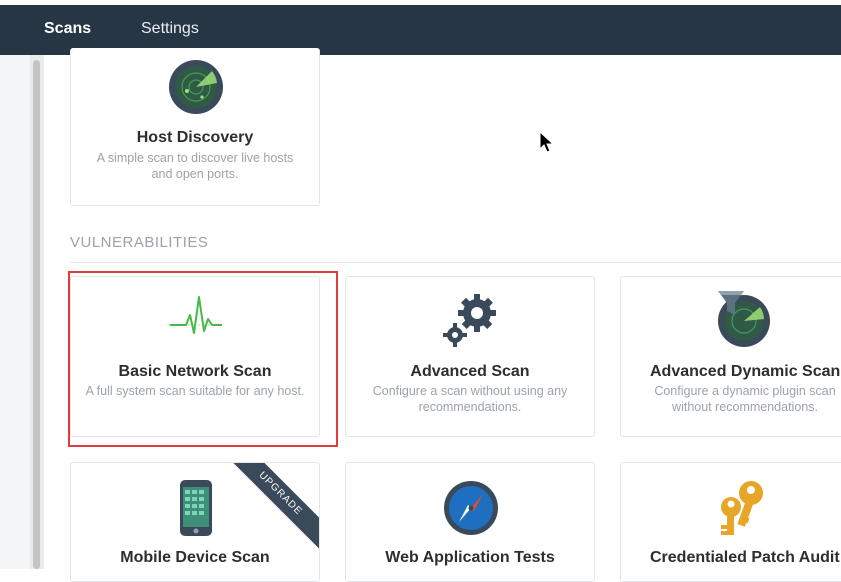 Image resolution: width=841 pixels, height=582 pixels. What do you see at coordinates (744, 319) in the screenshot?
I see `radar-filter-icon` at bounding box center [744, 319].